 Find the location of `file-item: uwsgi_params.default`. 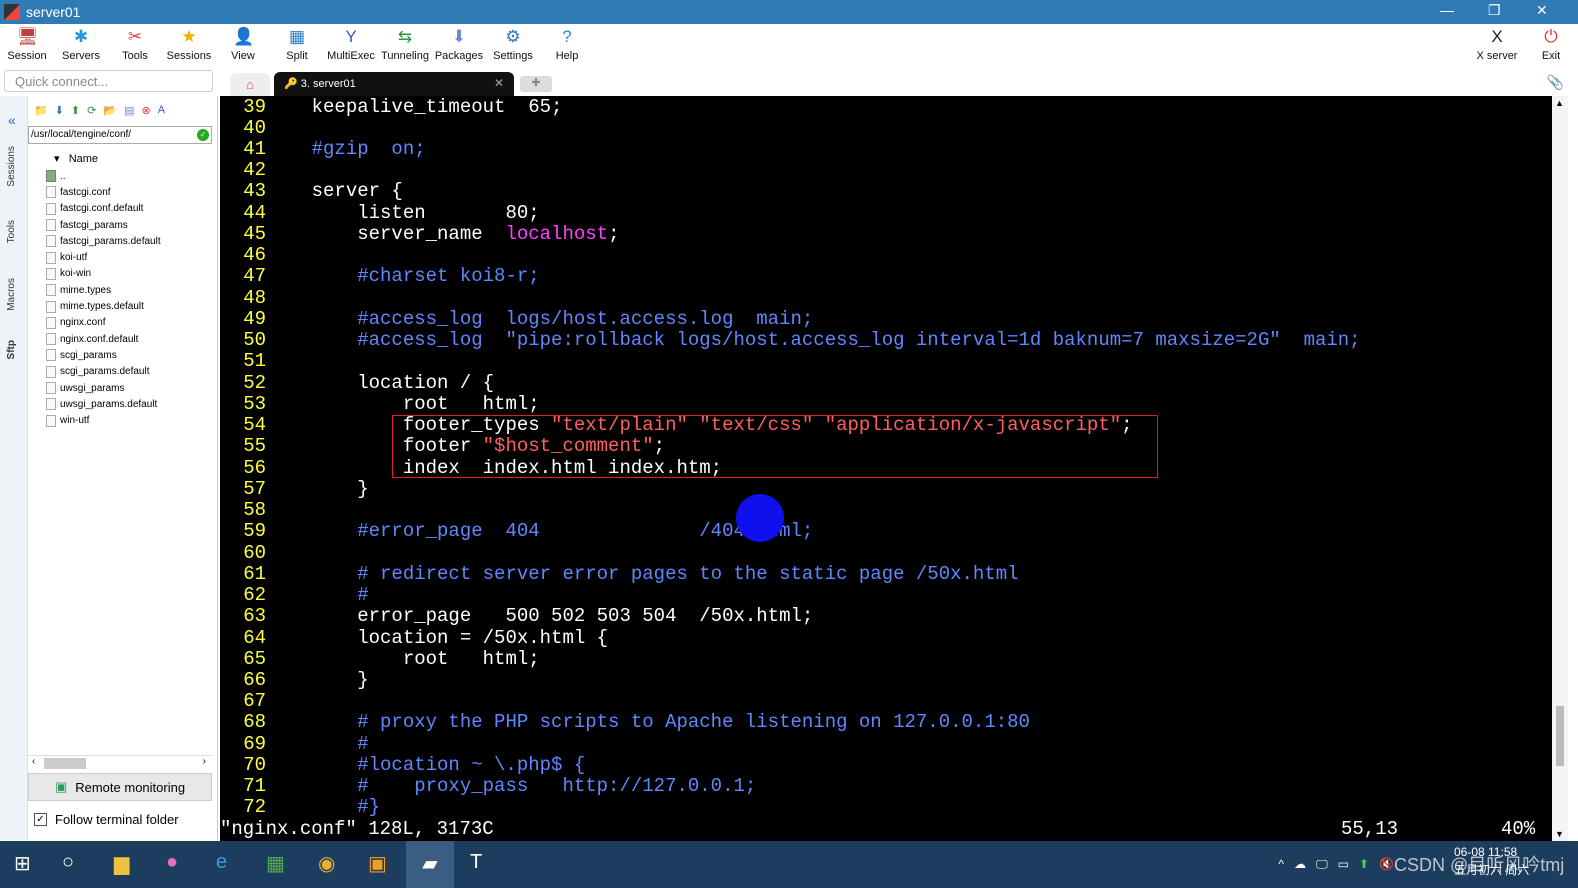

file-item: uwsgi_params.default is located at coordinates (103, 404).